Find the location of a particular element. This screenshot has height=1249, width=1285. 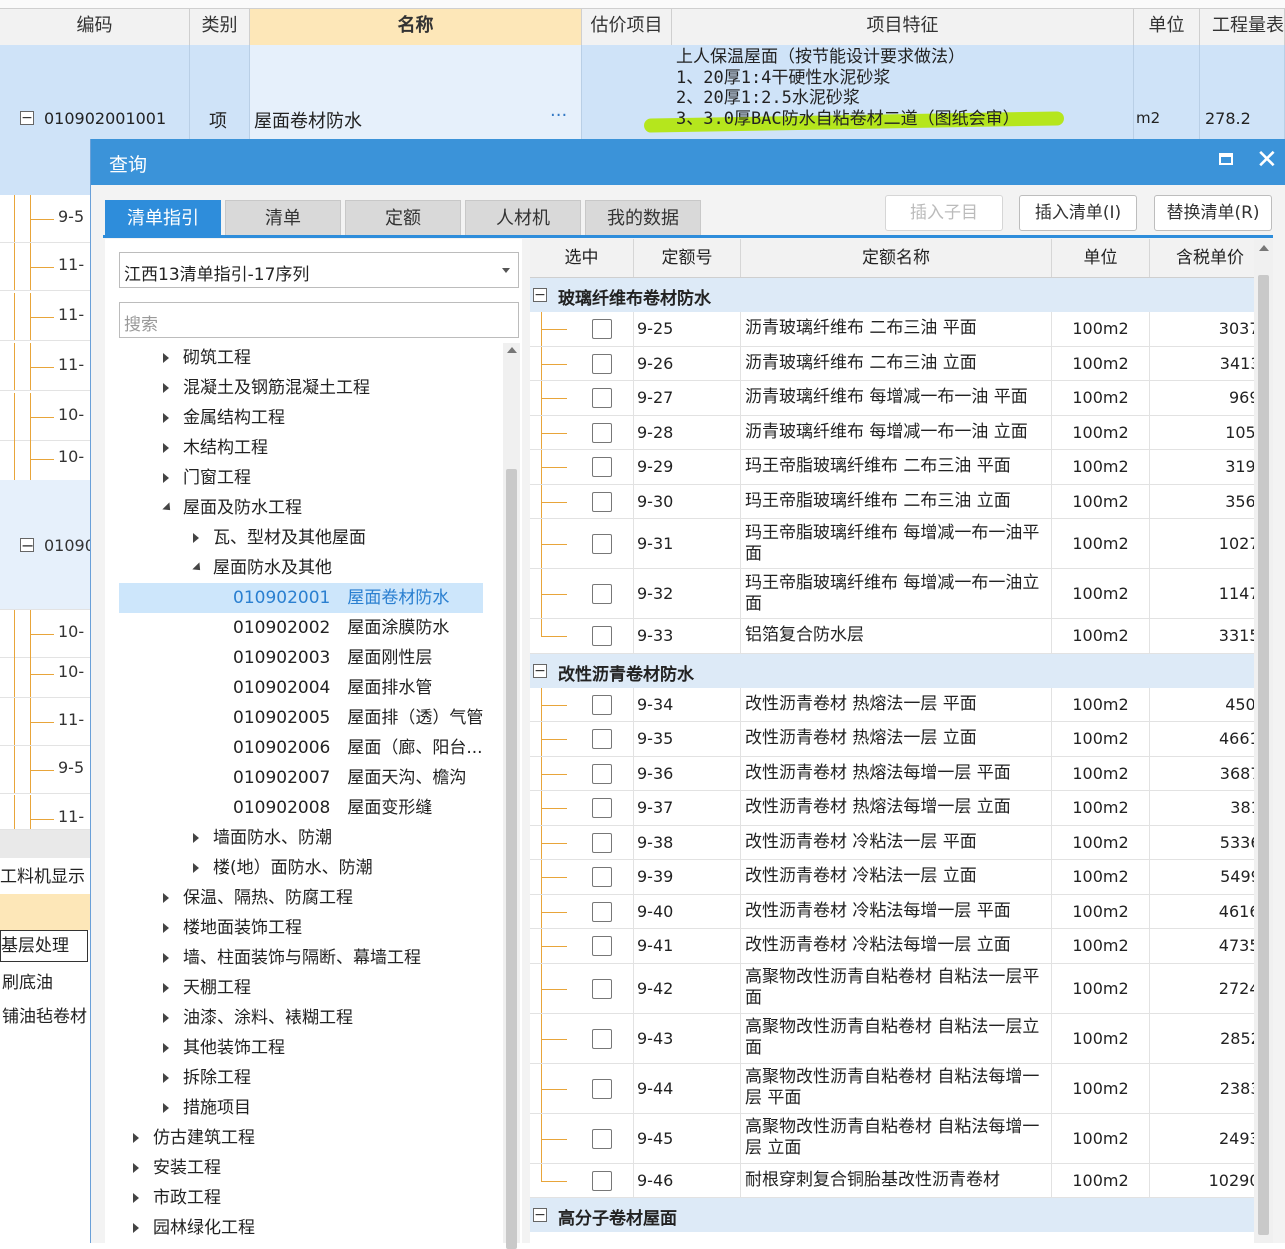

table-row: 9-36 改性沥青卷材 热熔法每增一层 平面 100m2 3687.: is located at coordinates (901, 773).